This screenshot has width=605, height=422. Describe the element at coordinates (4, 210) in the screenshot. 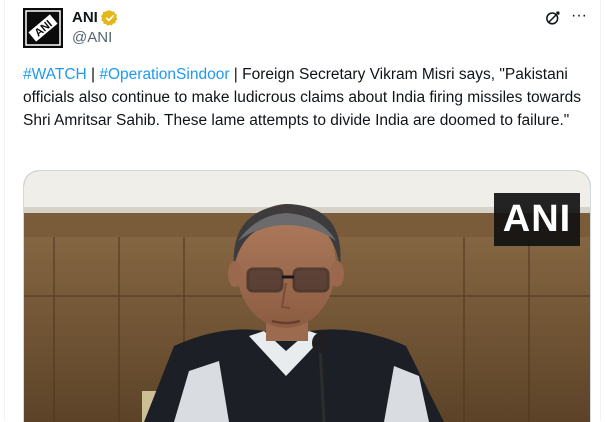

I see `divider-left` at that location.